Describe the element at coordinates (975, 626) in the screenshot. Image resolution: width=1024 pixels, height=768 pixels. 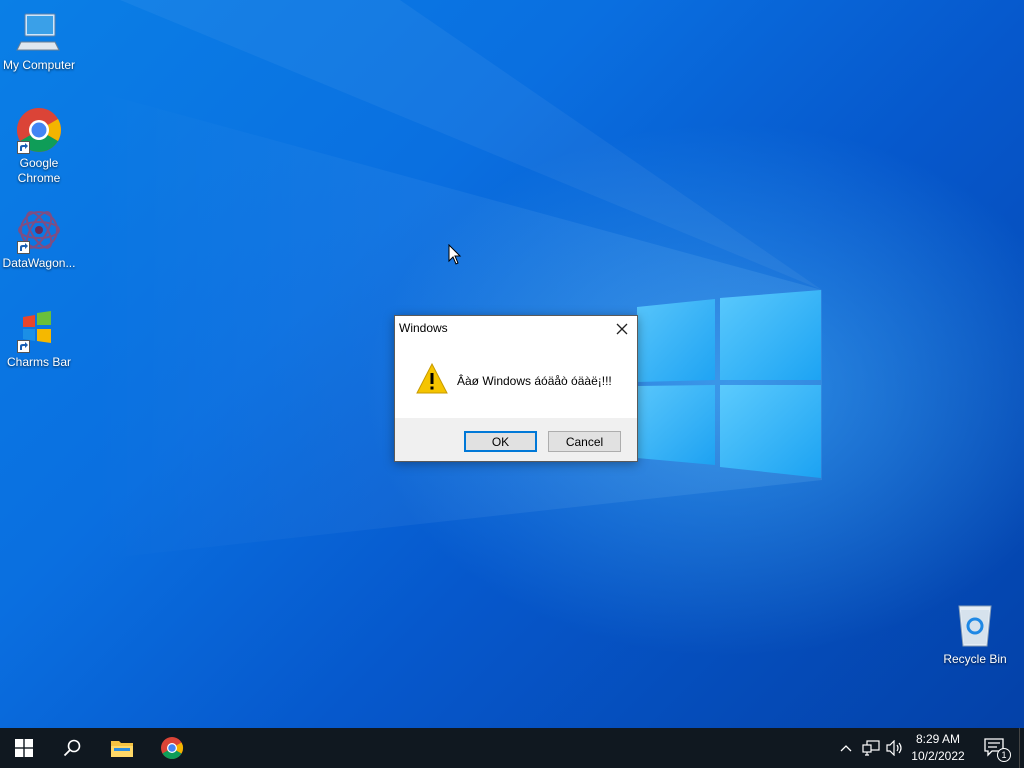
I see `recycle-bin-icon` at that location.